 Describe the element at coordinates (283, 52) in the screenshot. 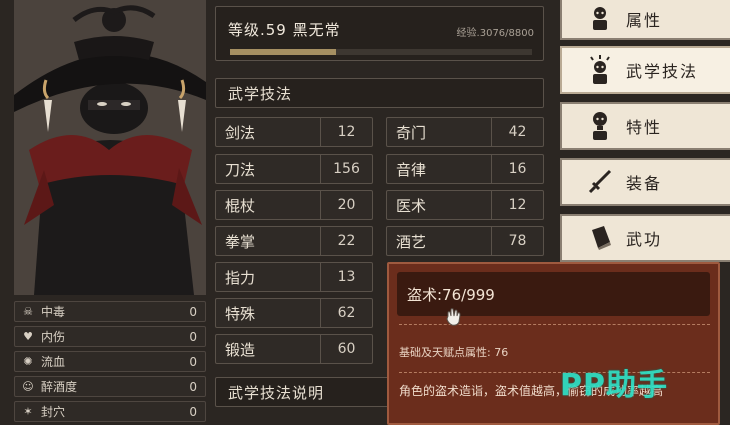

I see `experience-bar-fill` at that location.